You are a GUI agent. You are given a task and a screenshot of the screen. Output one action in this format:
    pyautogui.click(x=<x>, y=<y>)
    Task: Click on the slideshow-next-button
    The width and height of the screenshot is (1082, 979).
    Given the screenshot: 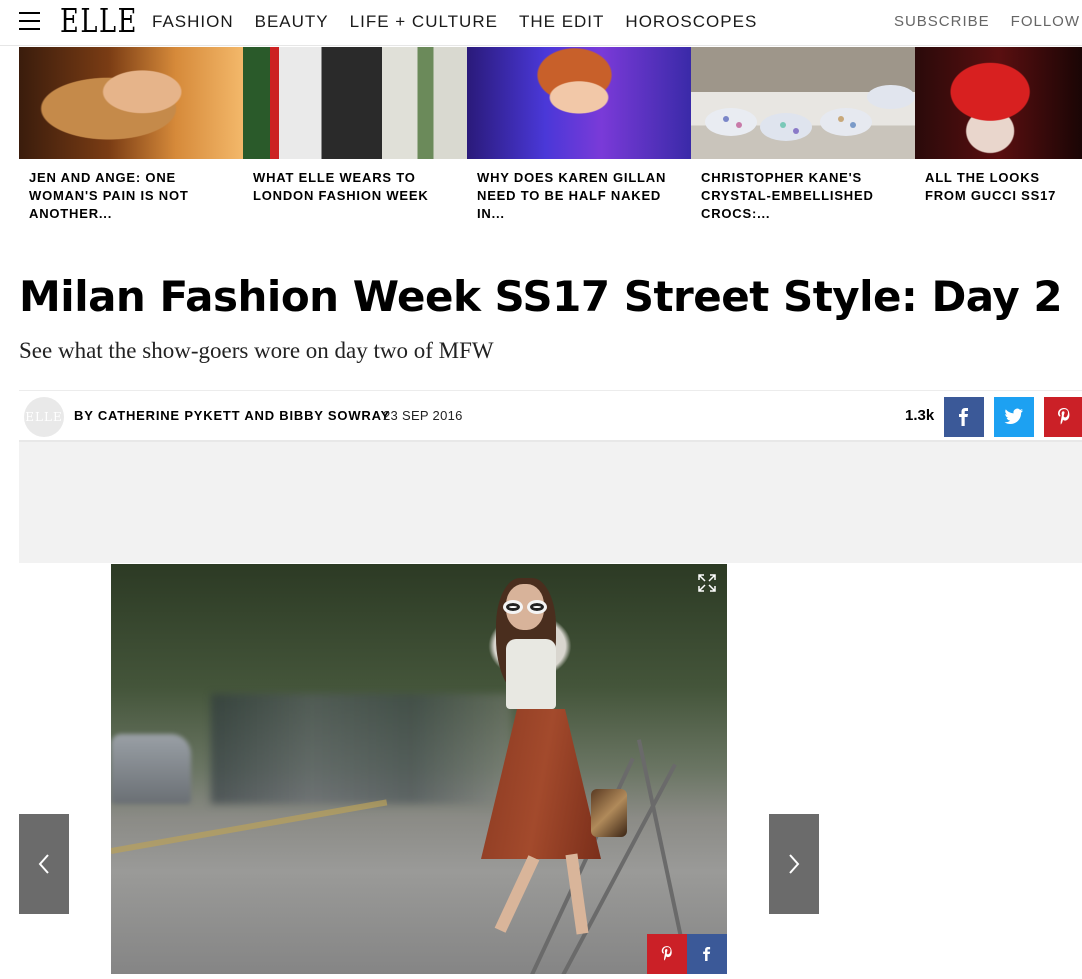 What is the action you would take?
    pyautogui.click(x=794, y=864)
    